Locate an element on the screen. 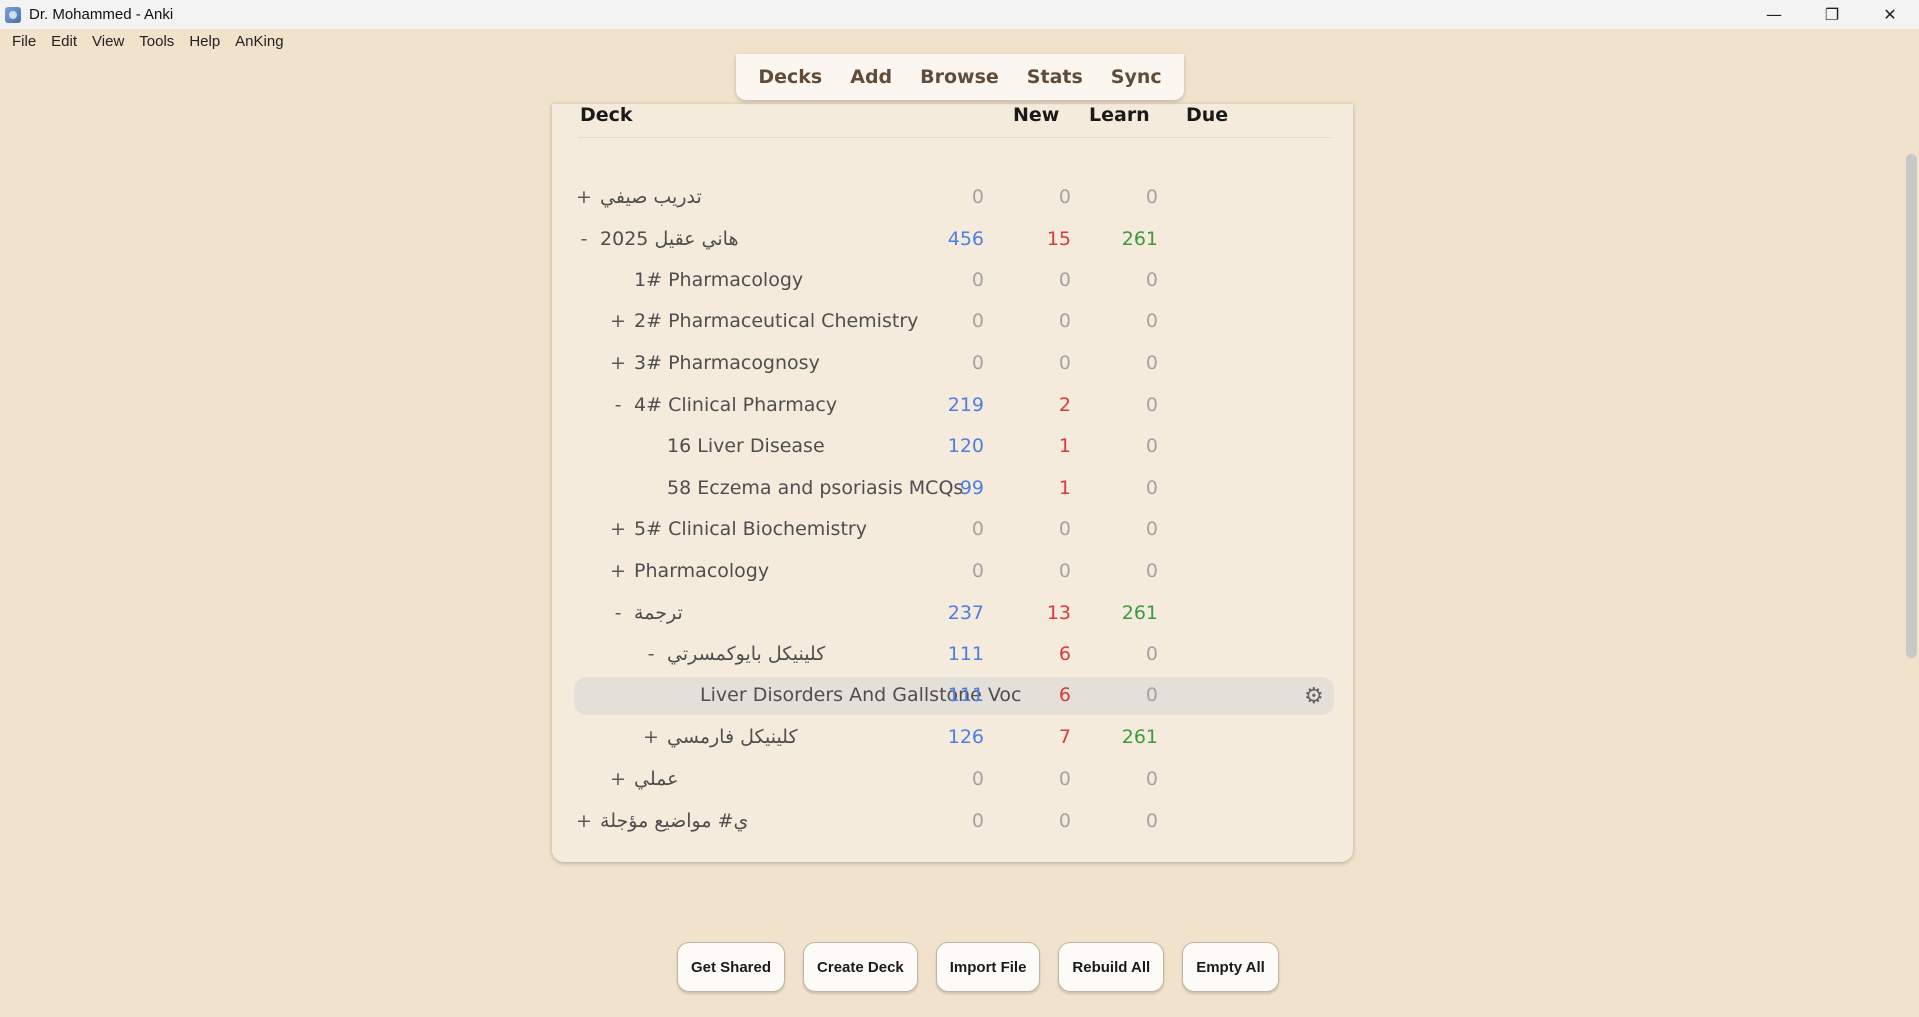 Image resolution: width=1919 pixels, height=1017 pixels. close-button: ✕ is located at coordinates (1890, 14).